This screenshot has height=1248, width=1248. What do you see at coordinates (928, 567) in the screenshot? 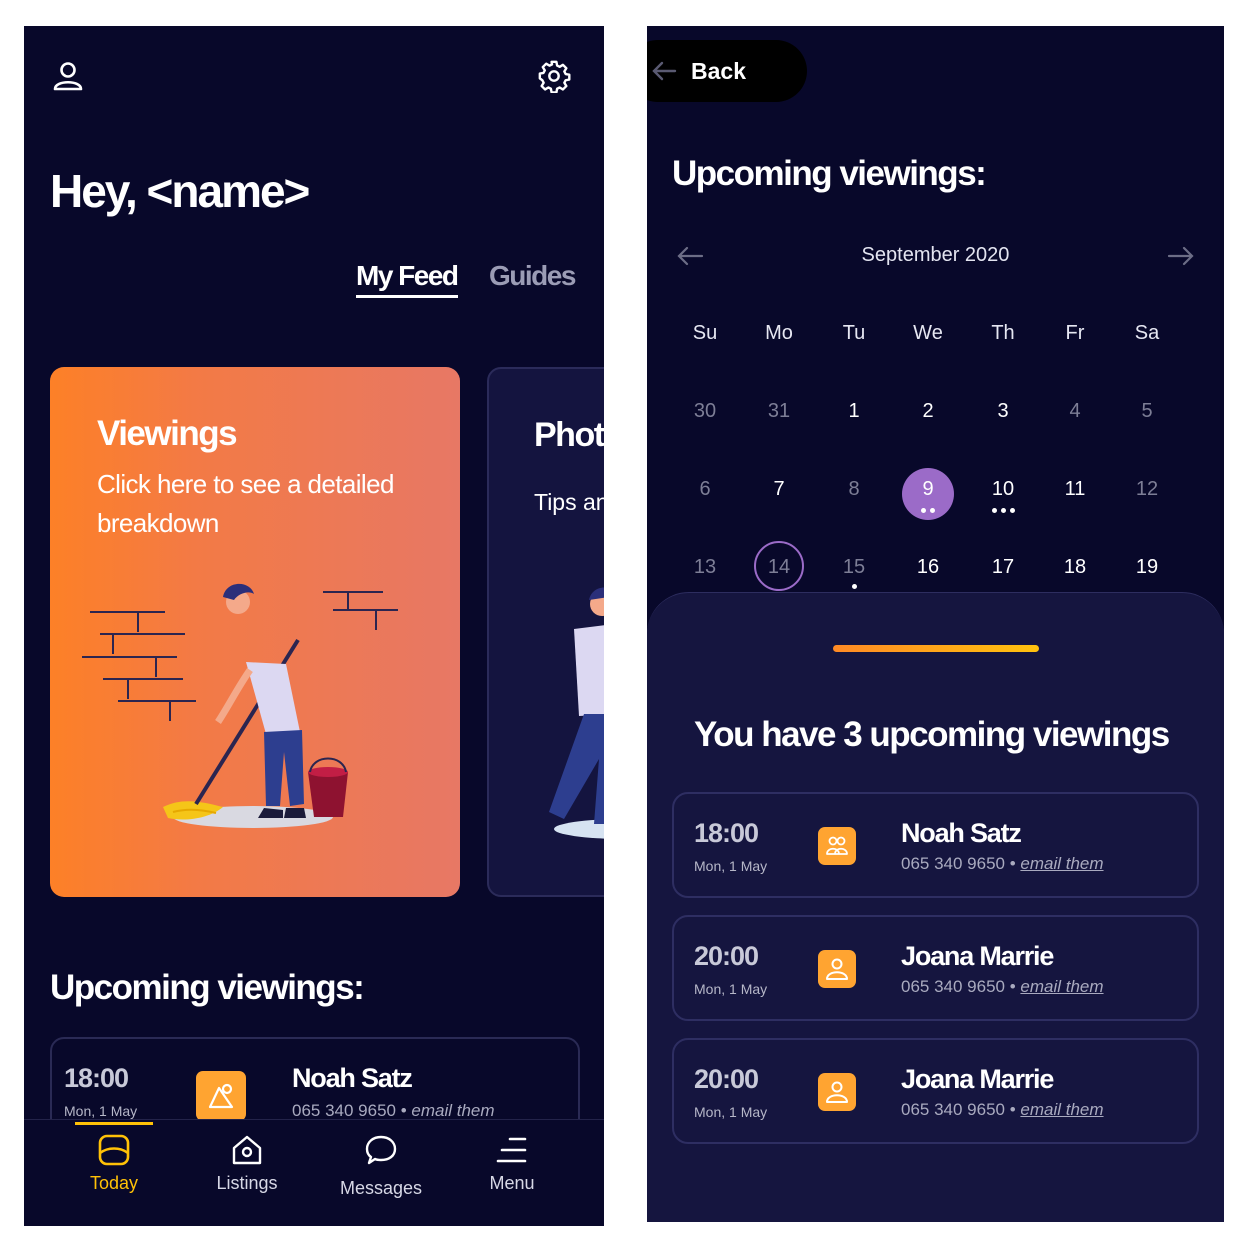
I see `calendar-day: 16` at bounding box center [928, 567].